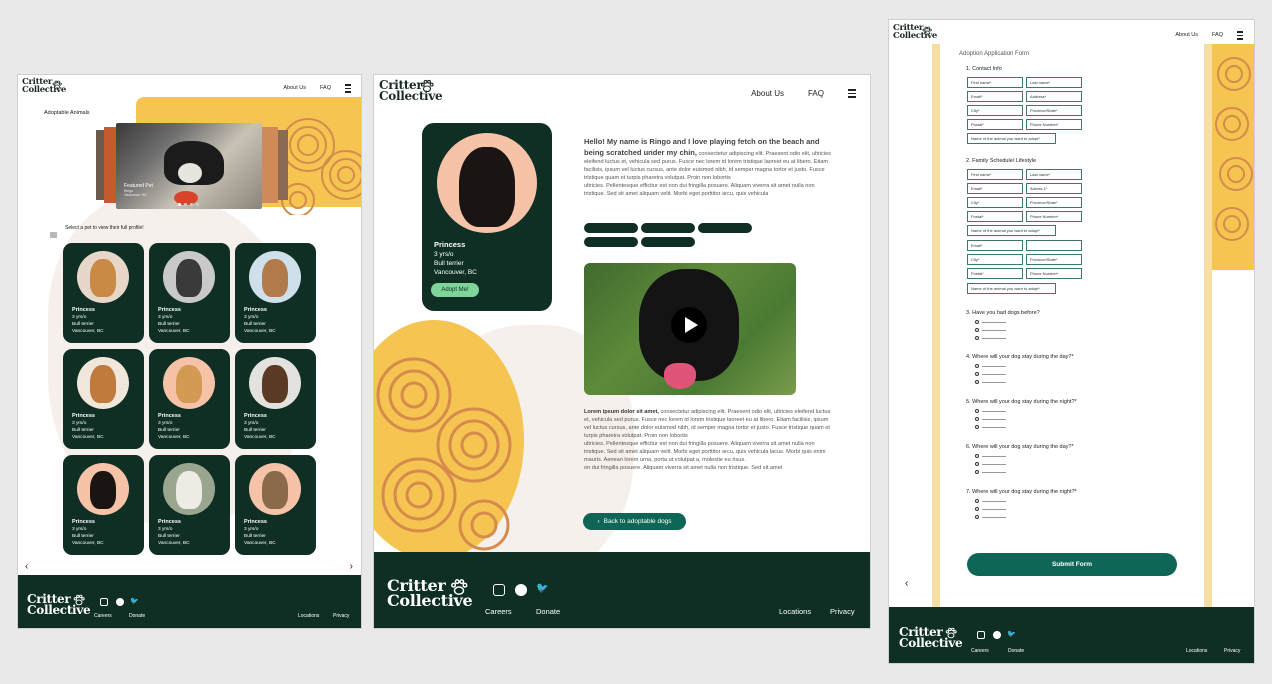  I want to click on adopt-button: Adopt Me!, so click(455, 290).